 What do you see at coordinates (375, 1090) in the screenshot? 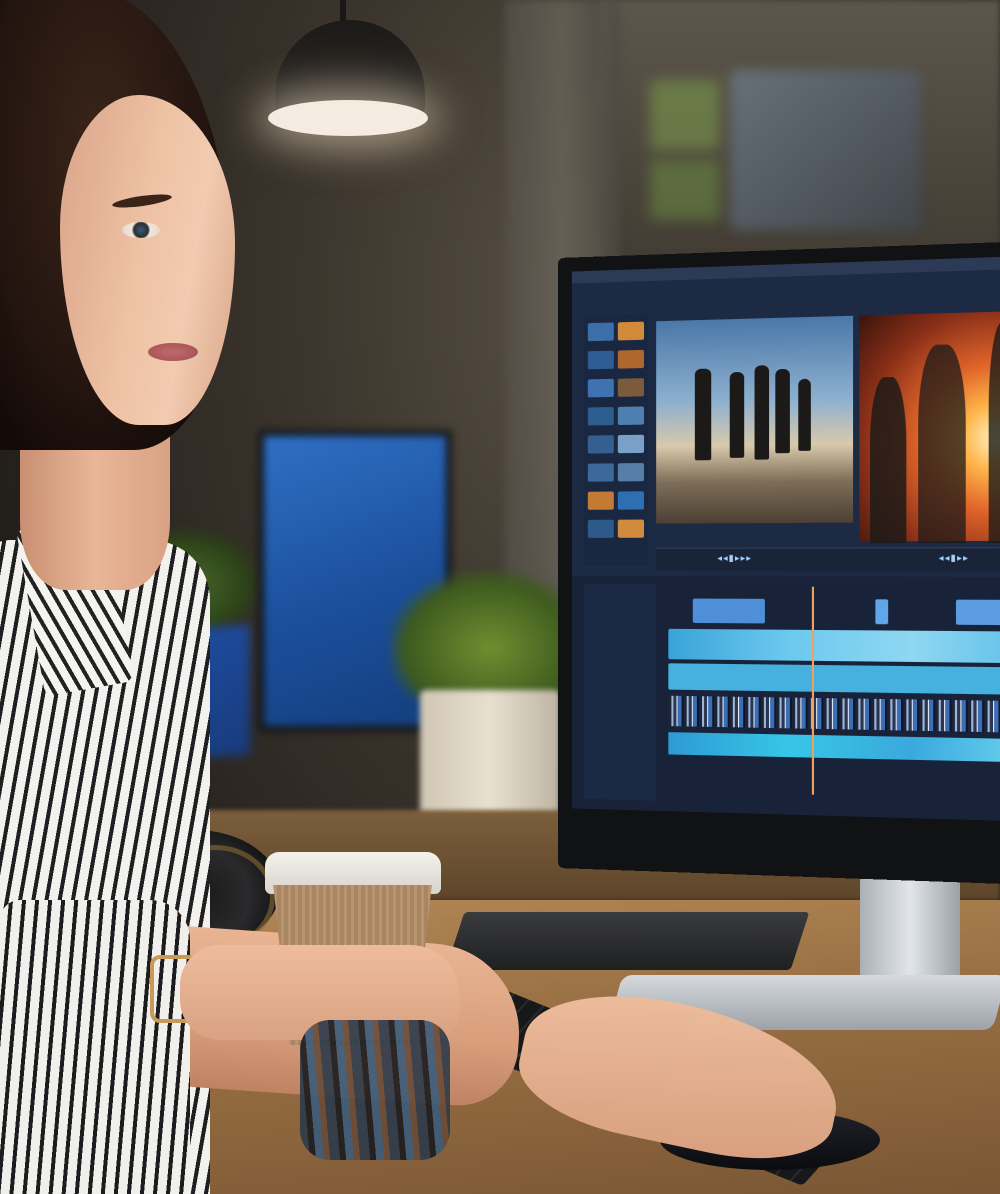
I see `bracelets` at bounding box center [375, 1090].